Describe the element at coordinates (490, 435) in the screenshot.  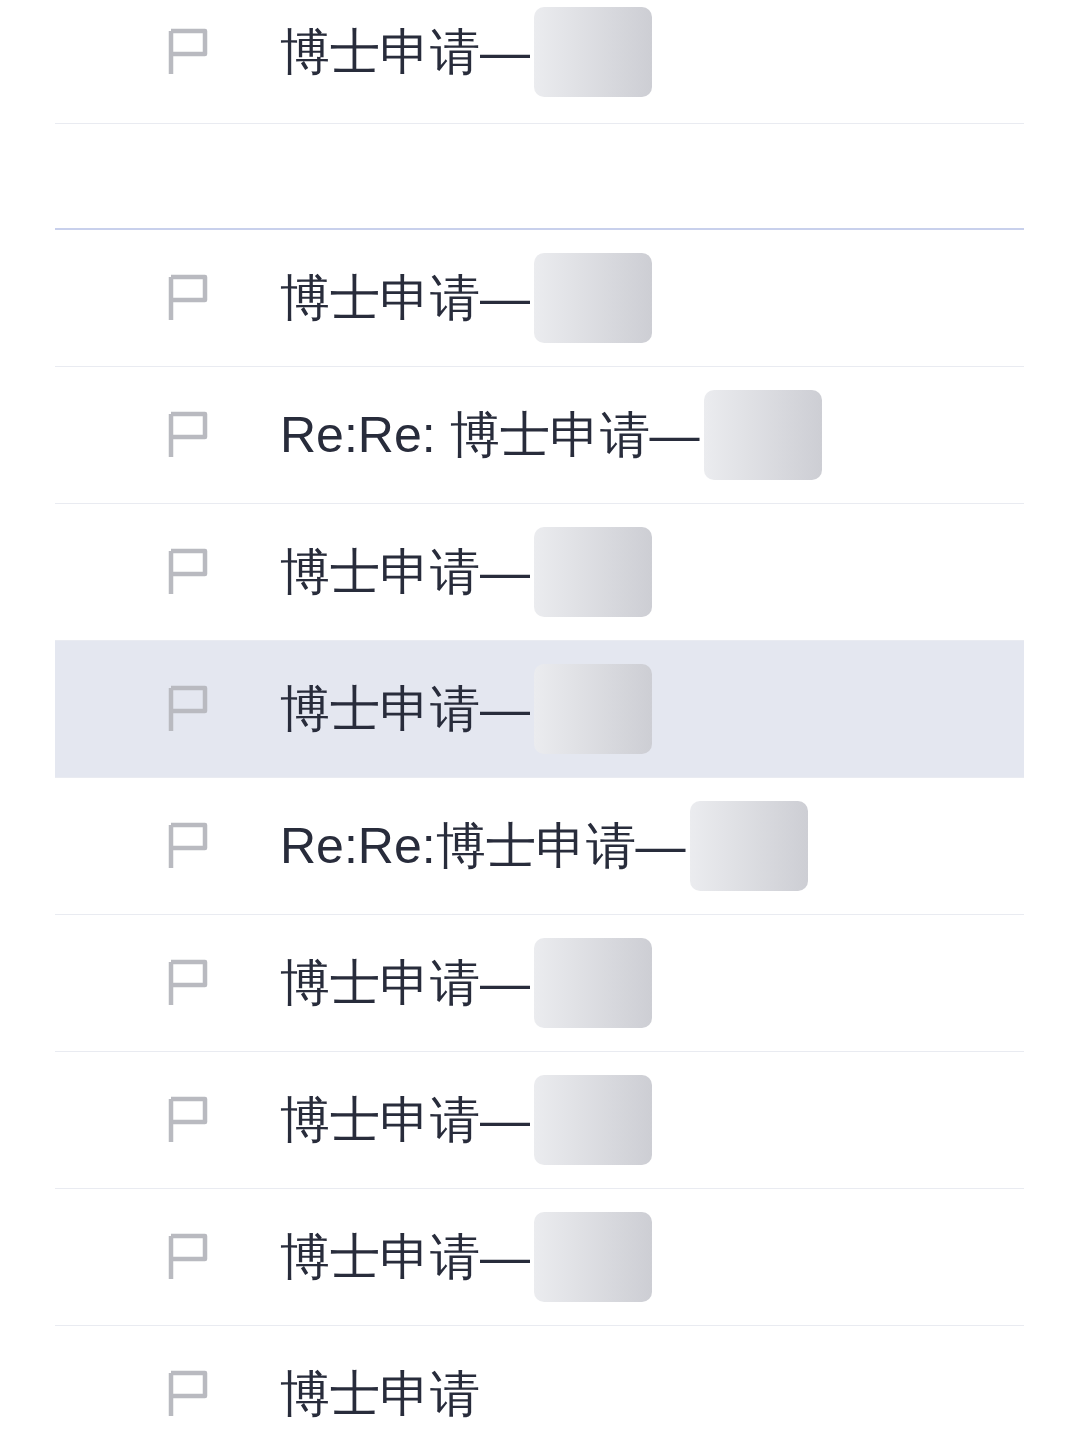
I see `email-subject: Re:Re: 博士申请—` at that location.